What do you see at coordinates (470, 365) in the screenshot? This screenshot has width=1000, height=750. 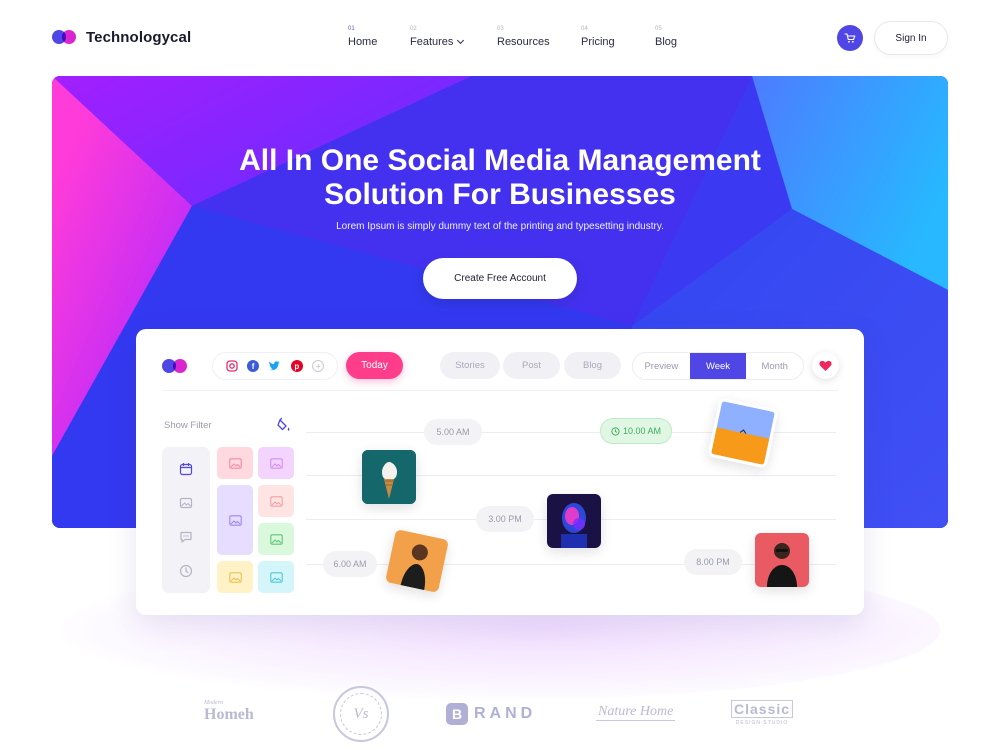 I see `tab-stories: Stories` at bounding box center [470, 365].